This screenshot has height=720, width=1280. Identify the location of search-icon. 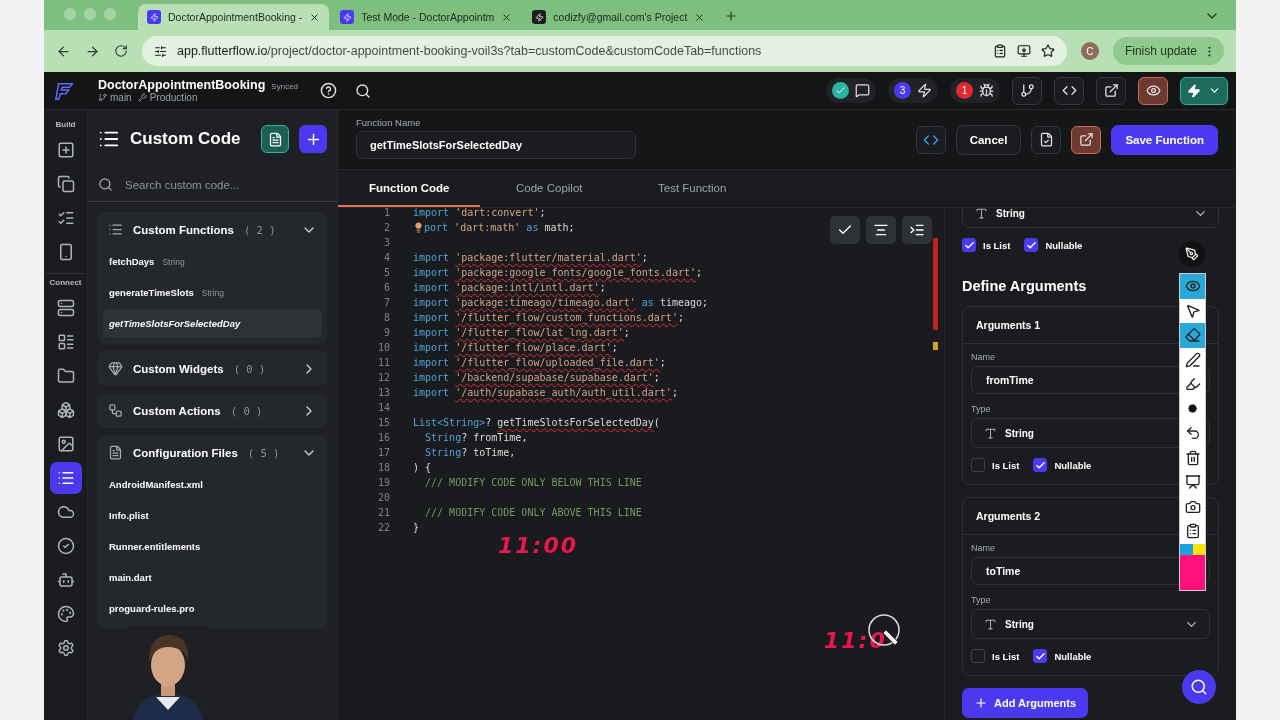
(363, 90).